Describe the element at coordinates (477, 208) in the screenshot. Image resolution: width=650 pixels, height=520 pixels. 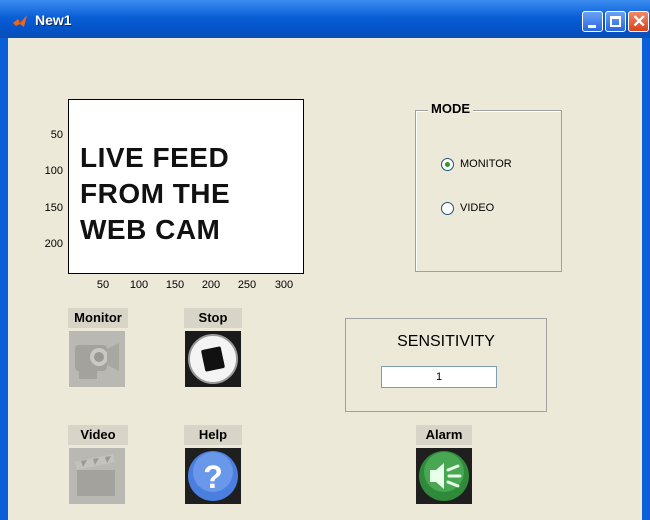
I see `video-radio-label: VIDEO` at that location.